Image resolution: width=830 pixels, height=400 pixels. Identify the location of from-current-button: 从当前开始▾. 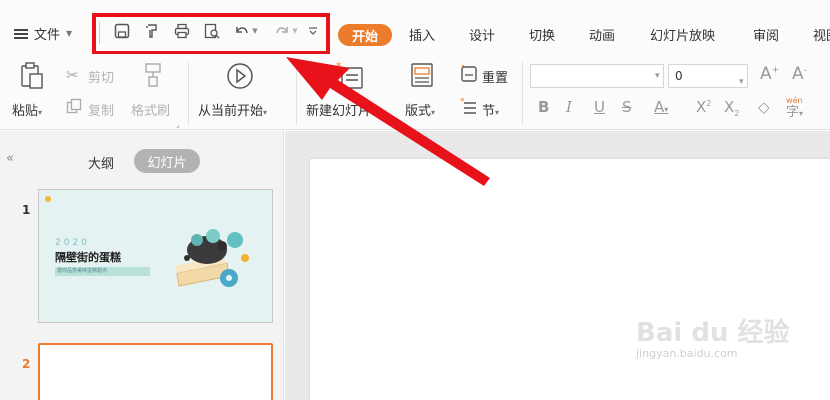
(232, 109).